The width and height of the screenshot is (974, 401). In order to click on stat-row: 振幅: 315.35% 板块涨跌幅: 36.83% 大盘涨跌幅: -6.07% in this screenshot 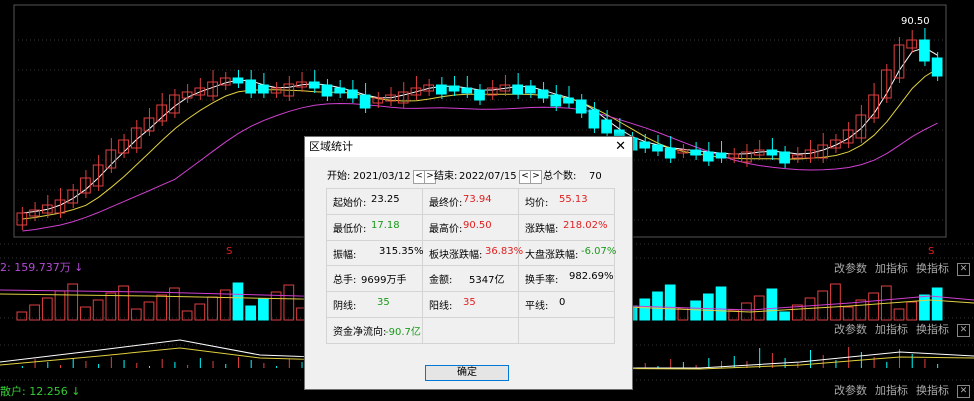, I will do `click(471, 253)`.